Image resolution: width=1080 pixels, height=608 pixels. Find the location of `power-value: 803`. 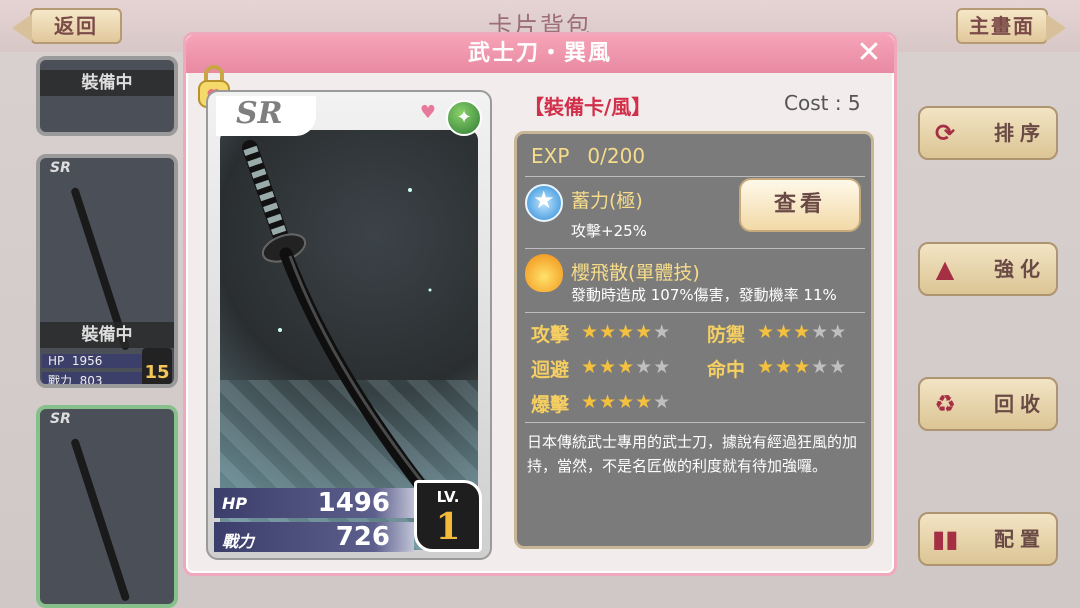

power-value: 803 is located at coordinates (91, 381).